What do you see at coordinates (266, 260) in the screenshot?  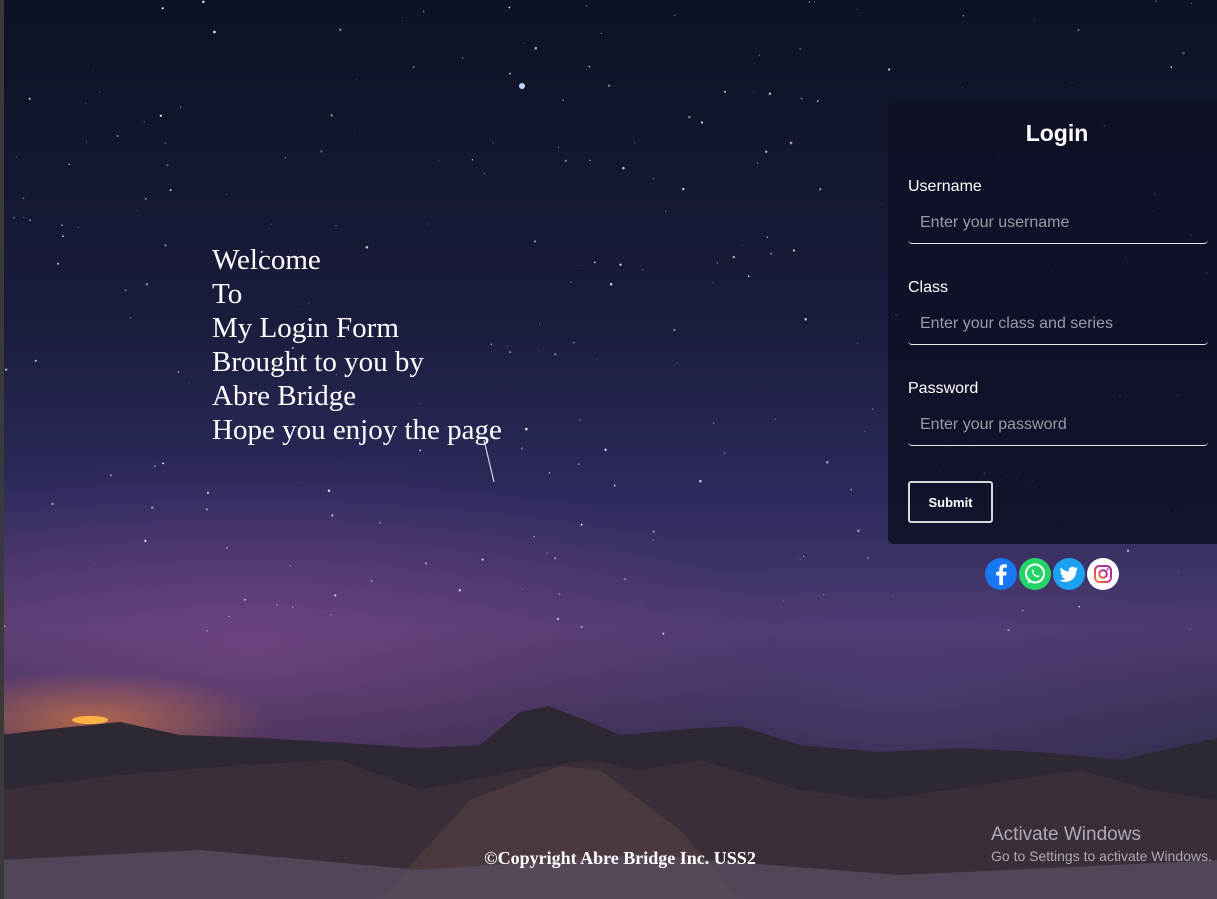 I see `welcome-line: Welcome` at bounding box center [266, 260].